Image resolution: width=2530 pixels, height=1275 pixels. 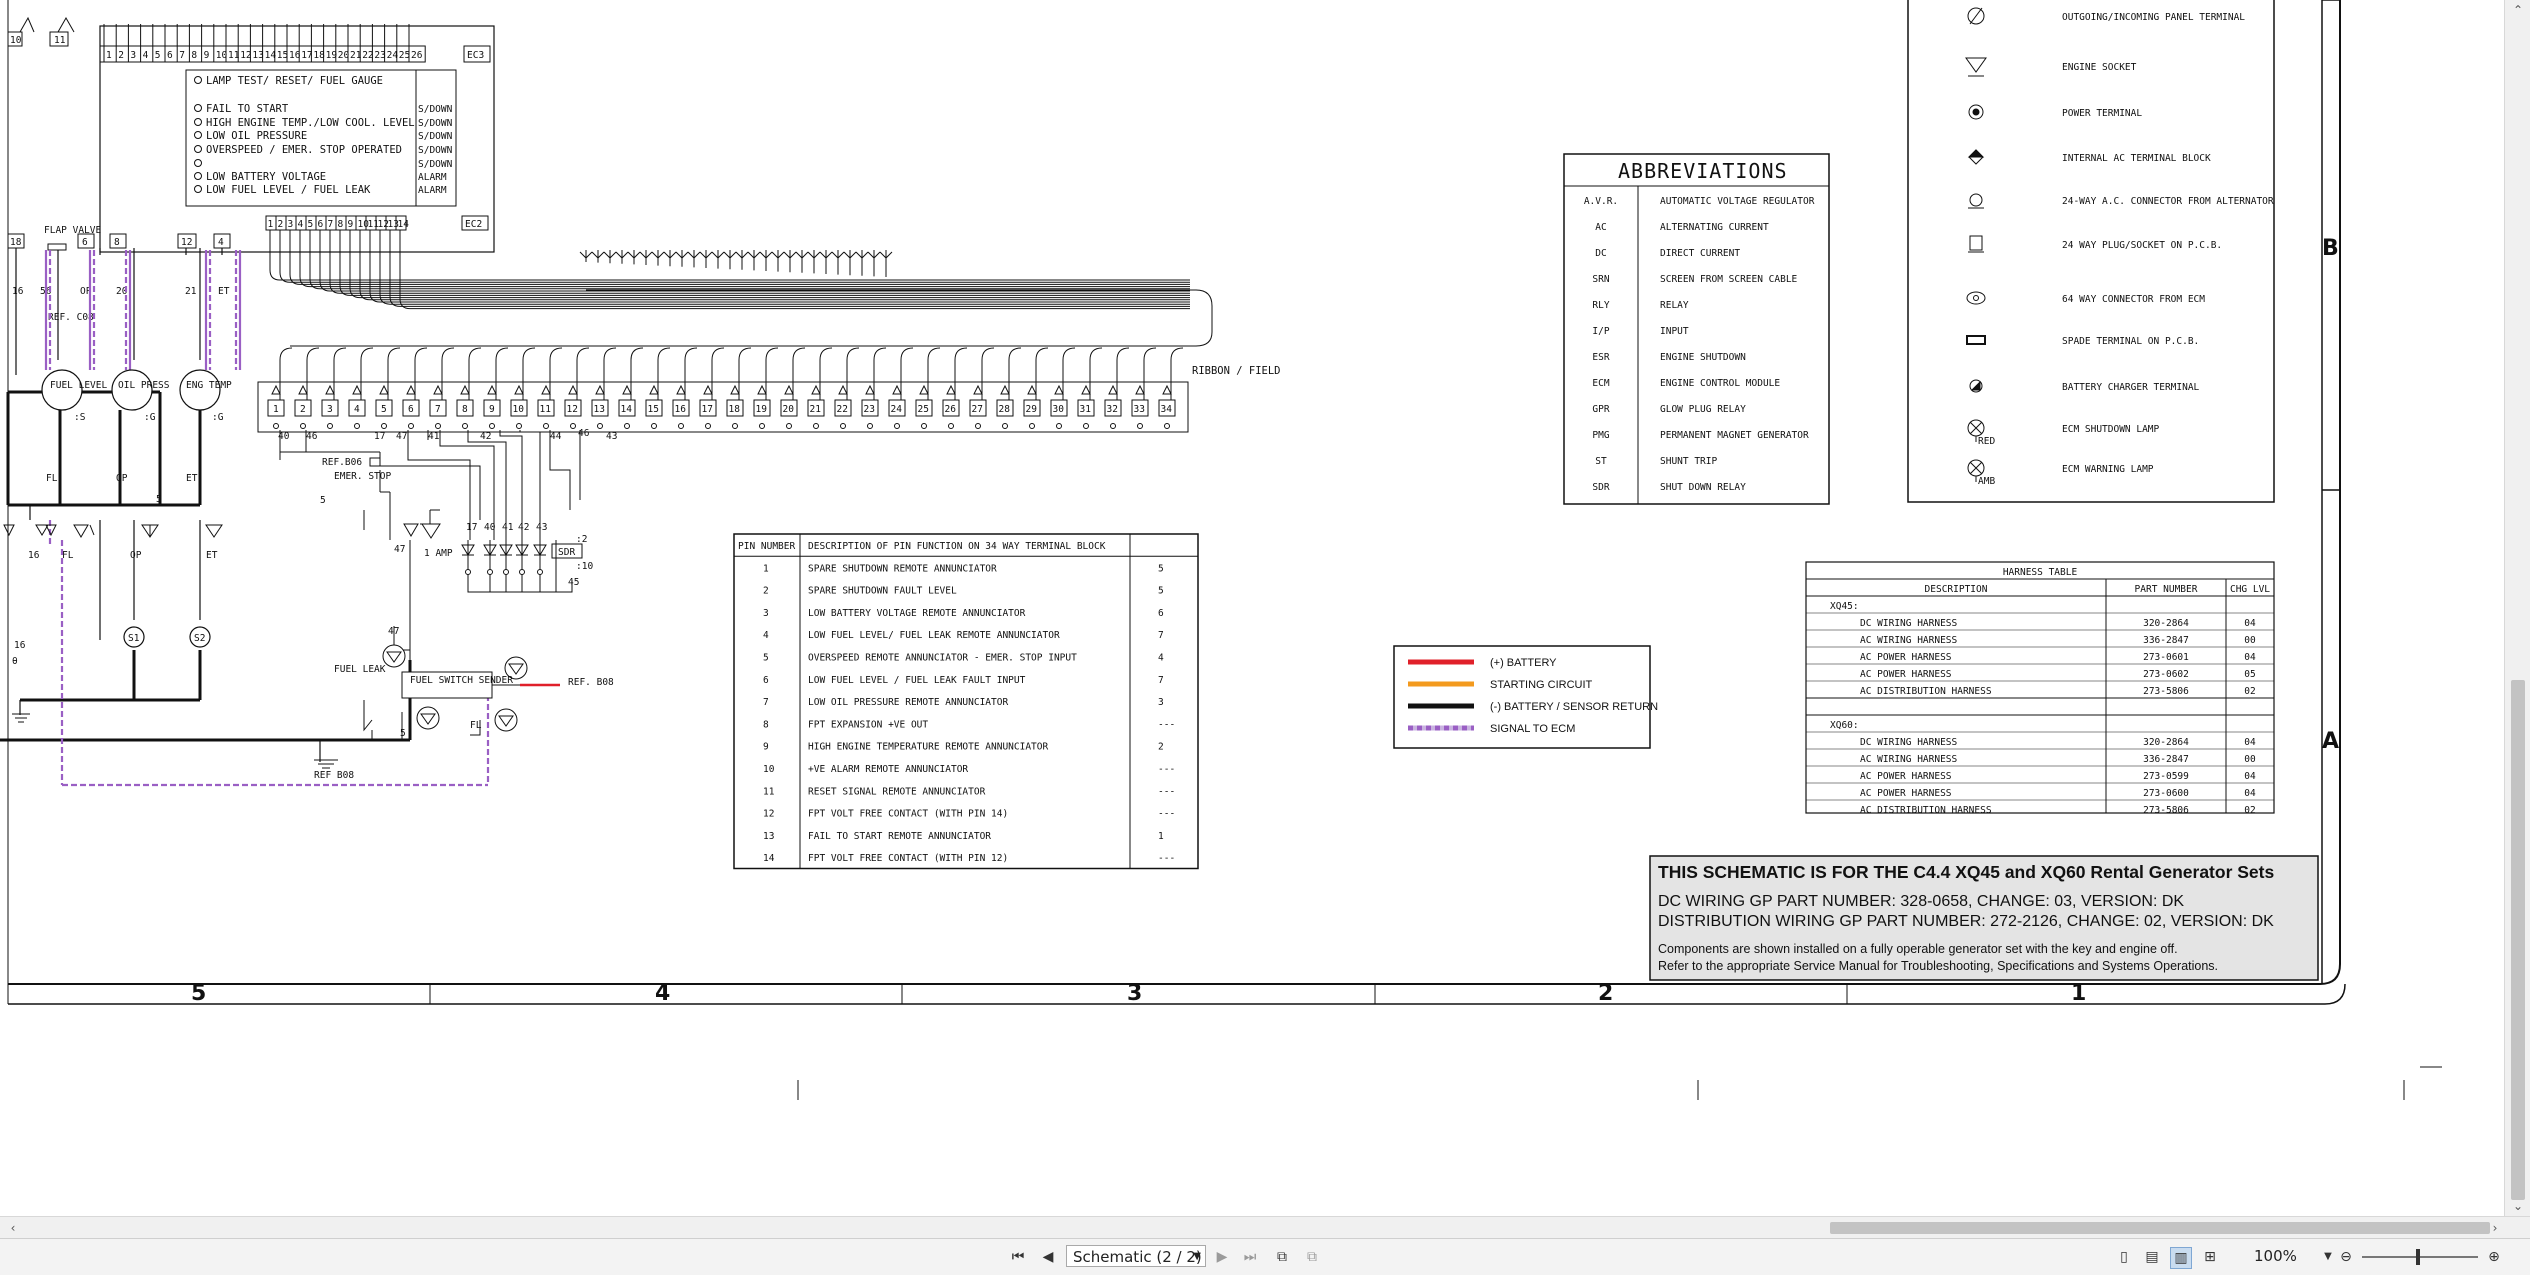 I want to click on scroll-up-icon: ⌃, so click(x=2517, y=10).